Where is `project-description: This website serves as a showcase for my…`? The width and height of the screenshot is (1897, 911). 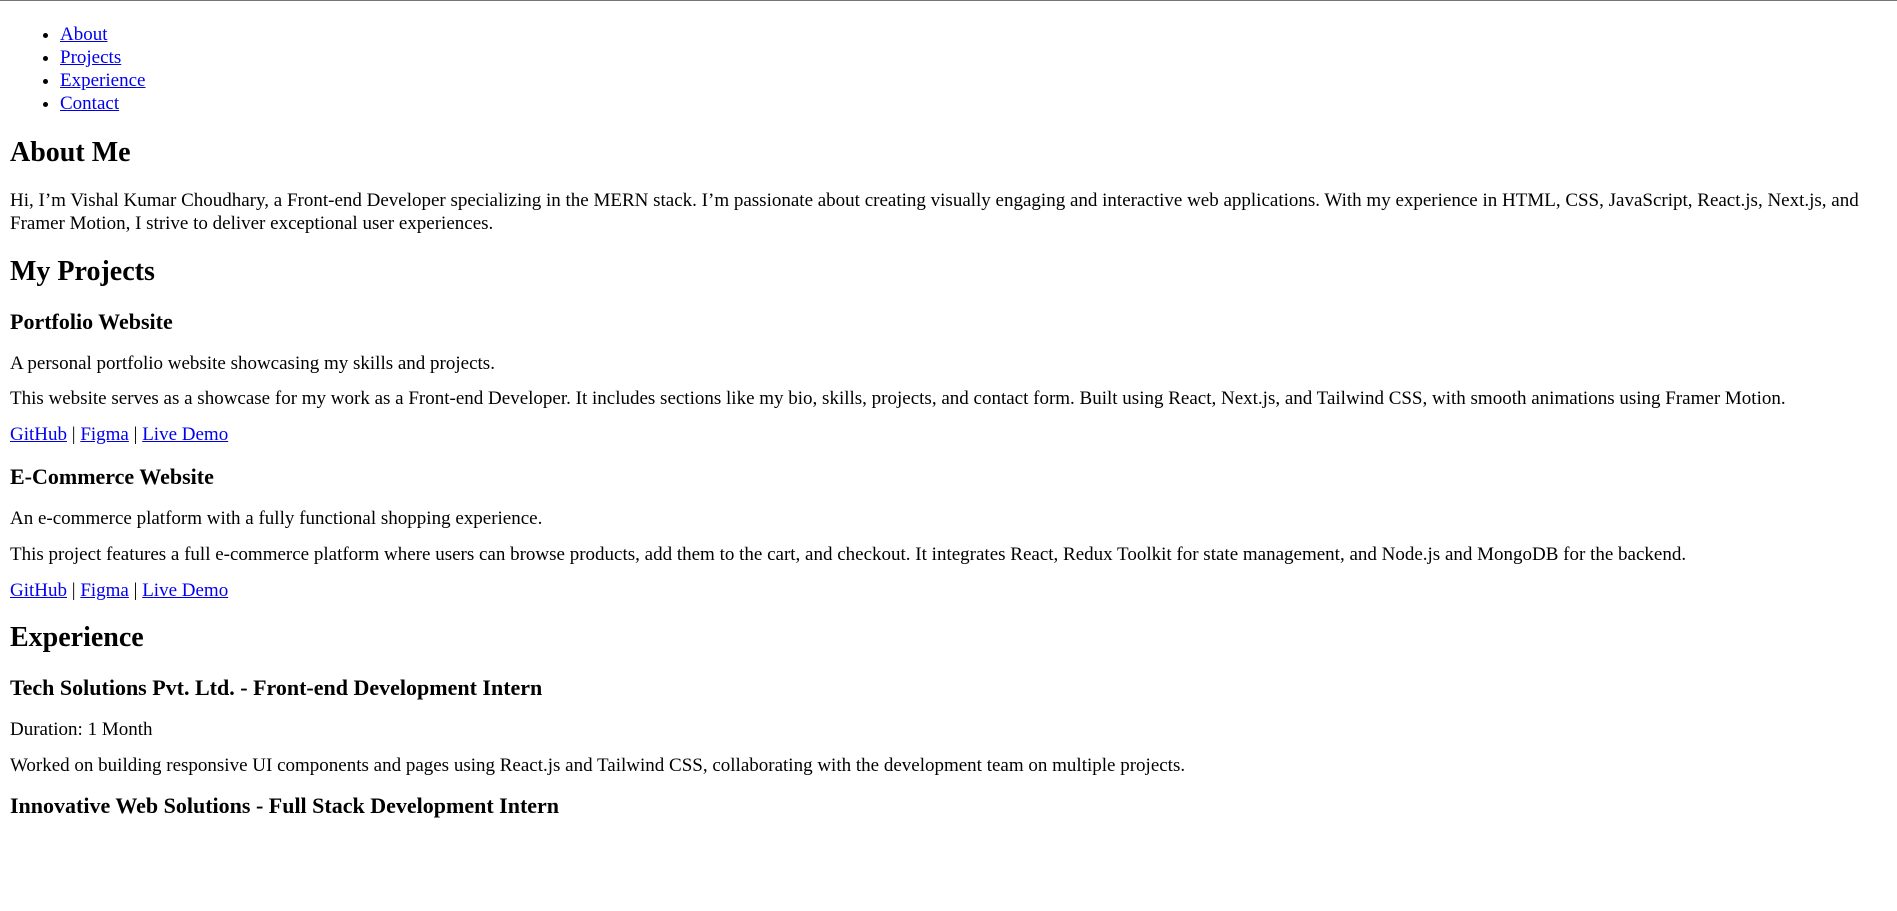 project-description: This website serves as a showcase for my… is located at coordinates (898, 398).